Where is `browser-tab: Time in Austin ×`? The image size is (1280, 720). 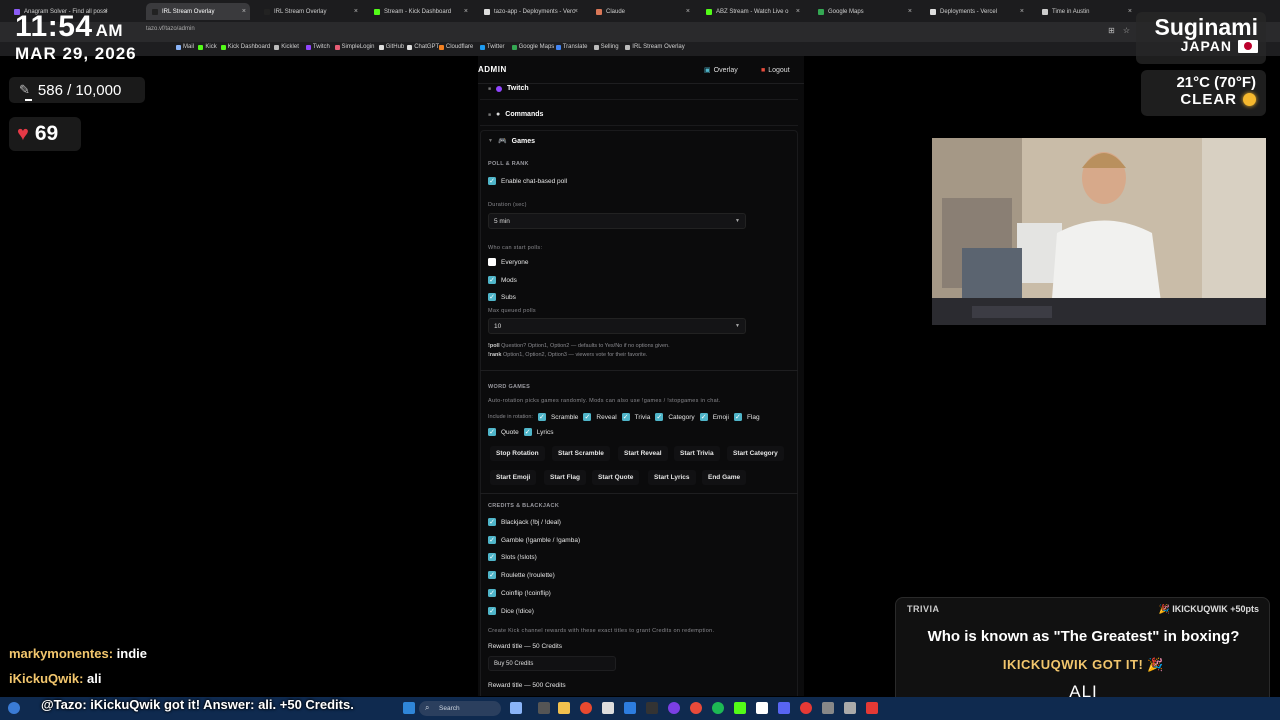 browser-tab: Time in Austin × is located at coordinates (1086, 11).